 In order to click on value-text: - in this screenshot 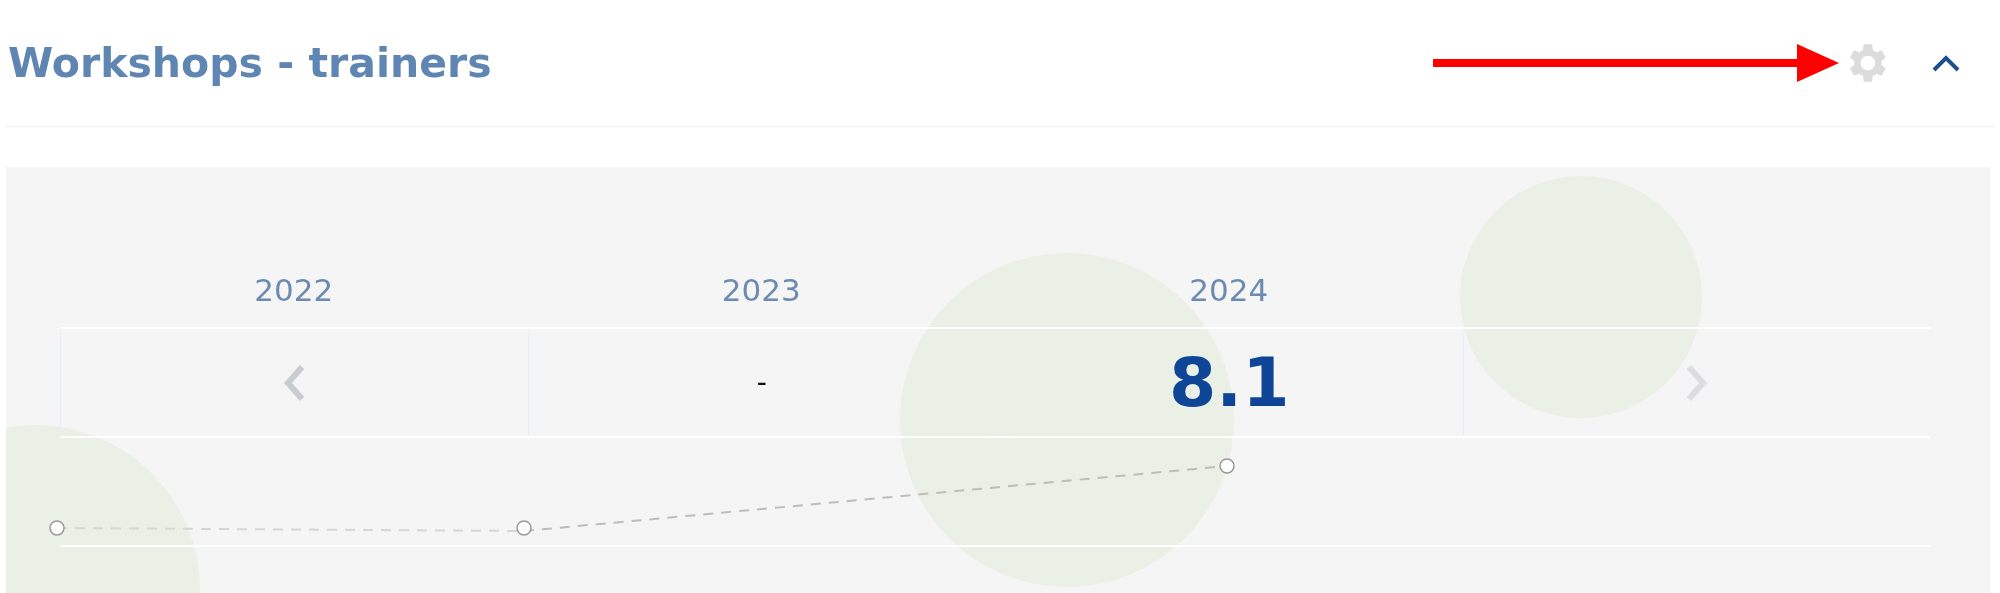, I will do `click(761, 382)`.